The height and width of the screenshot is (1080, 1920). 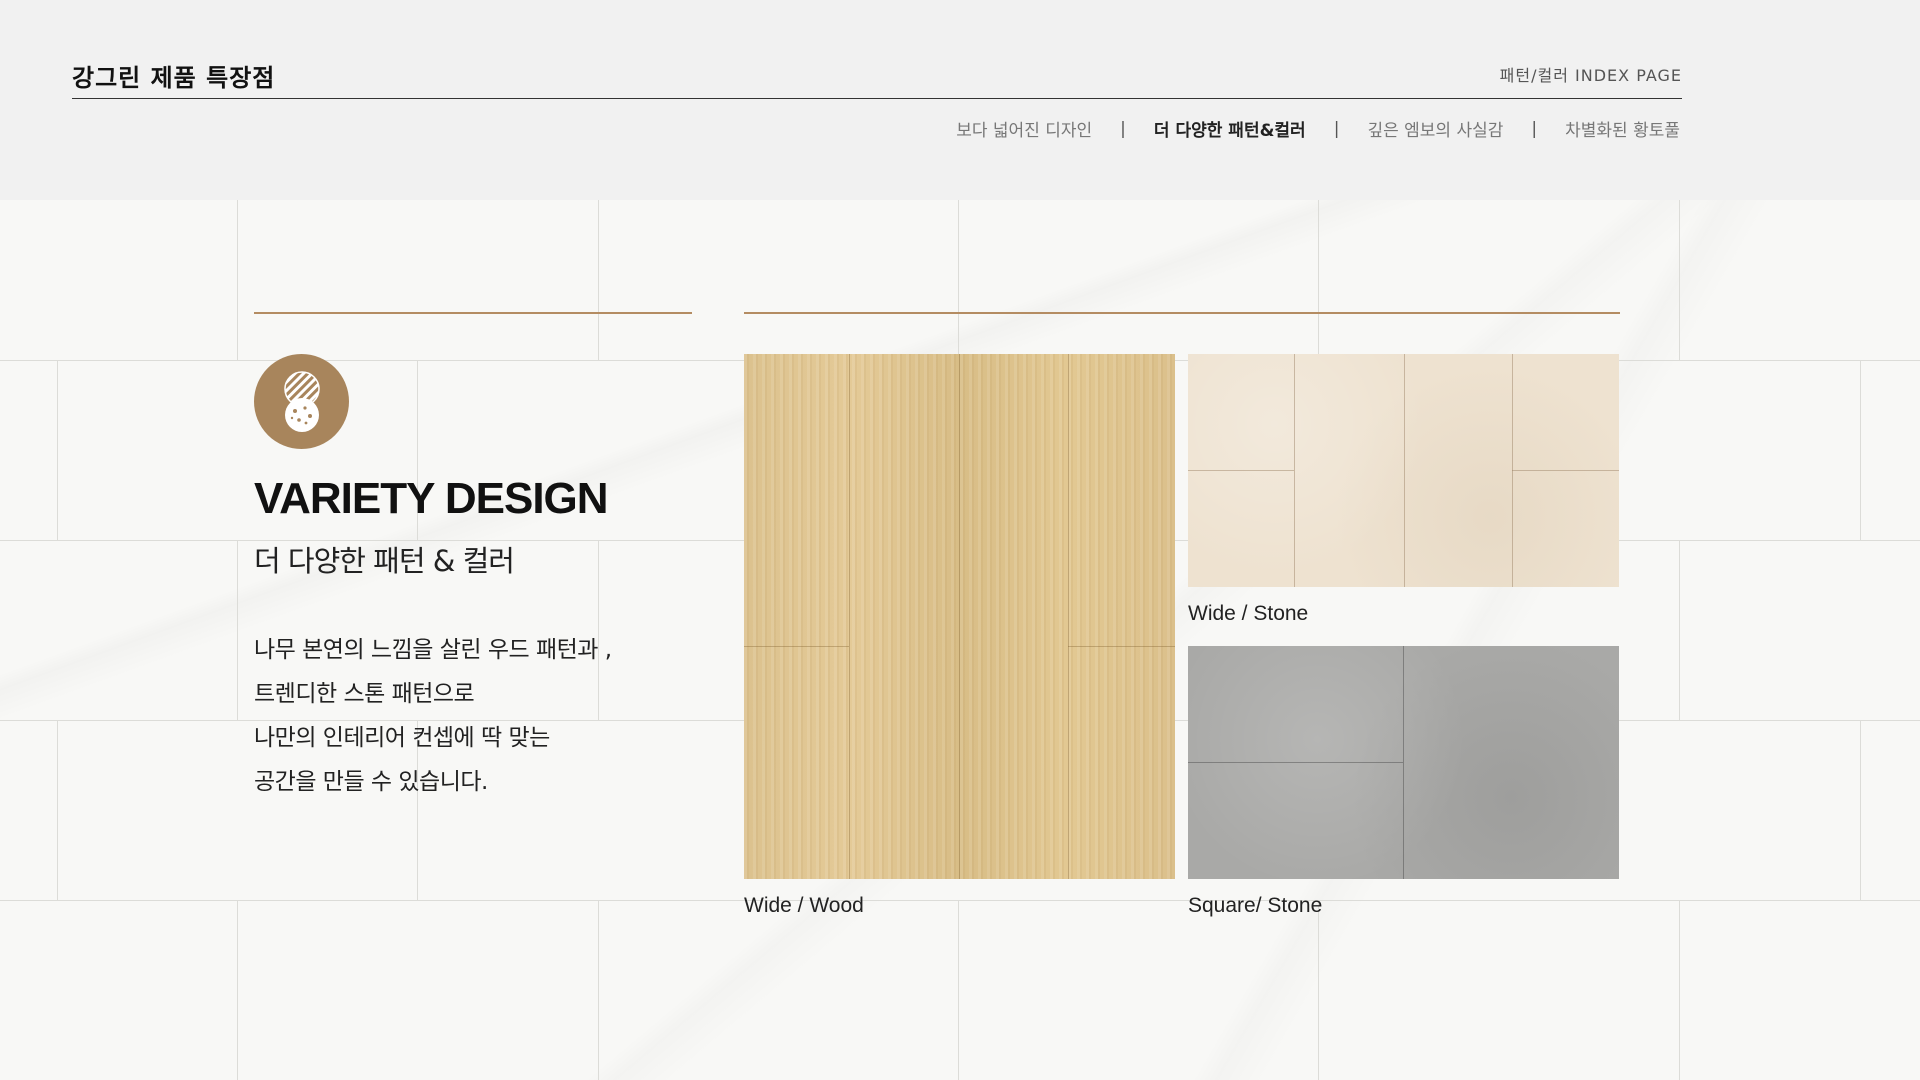 What do you see at coordinates (431, 498) in the screenshot?
I see `section-headline: VARIETY DESIGN` at bounding box center [431, 498].